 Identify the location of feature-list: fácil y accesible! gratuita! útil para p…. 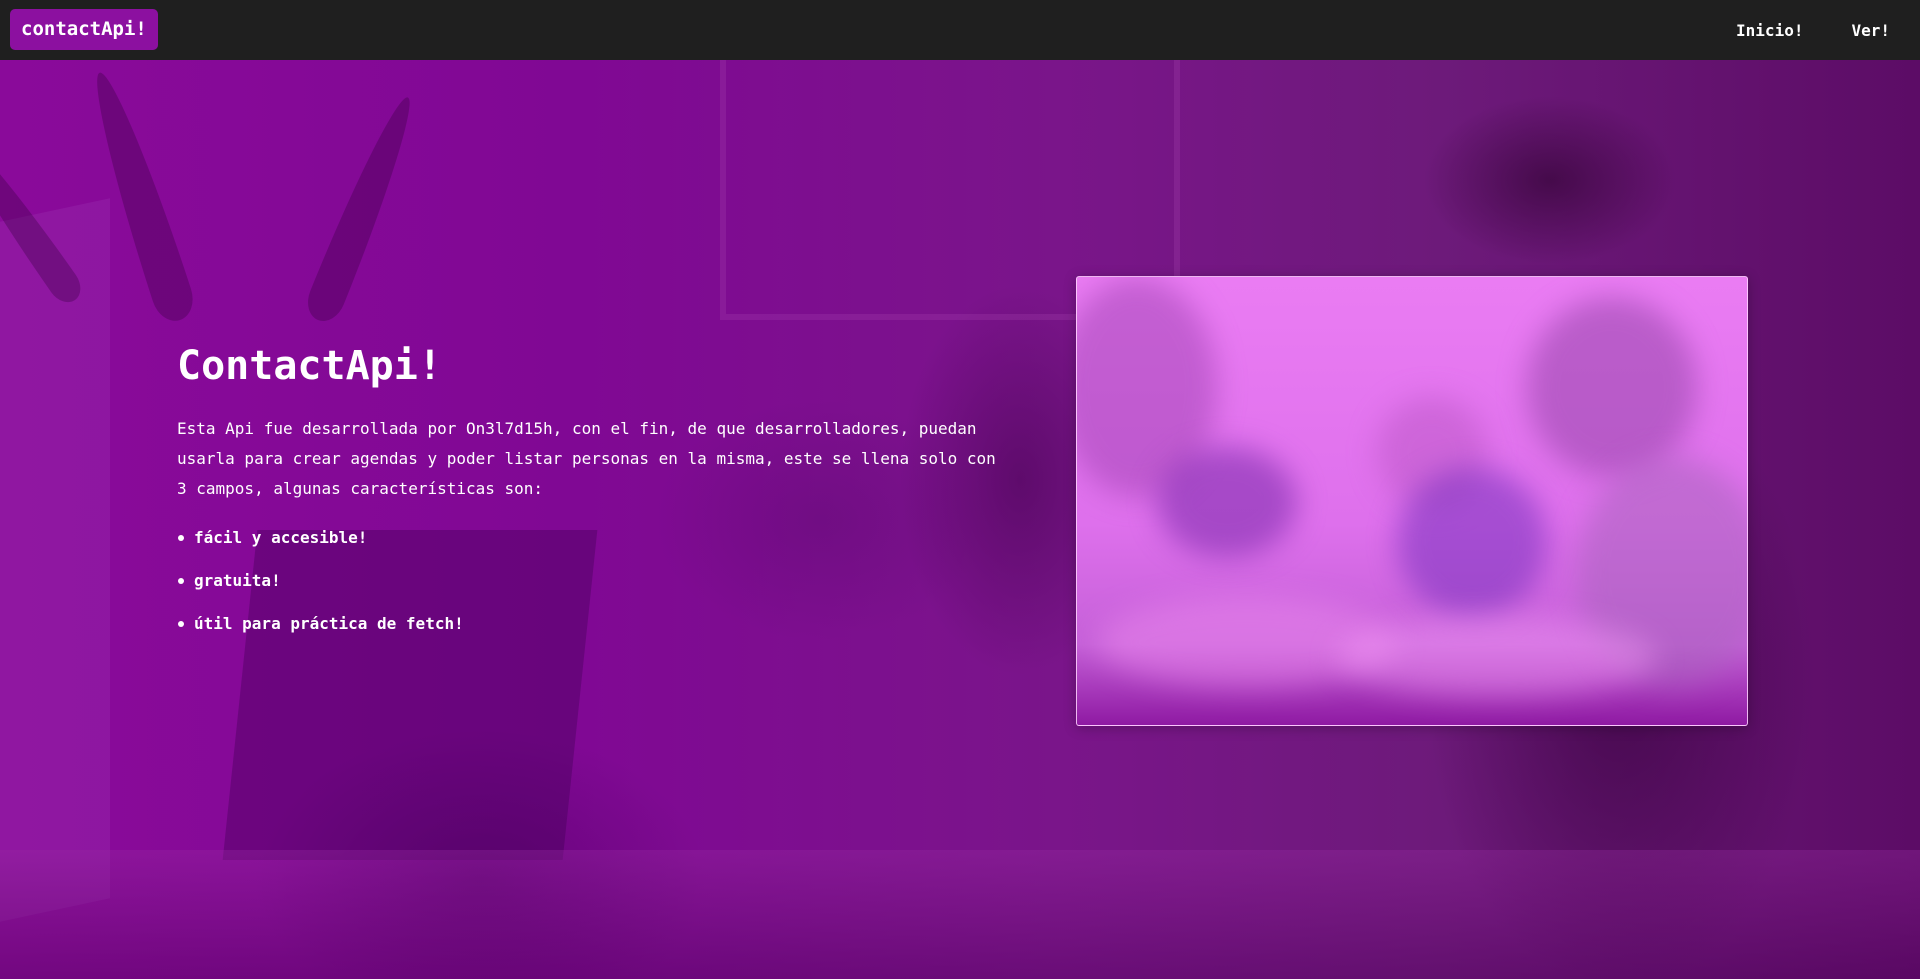
(592, 580).